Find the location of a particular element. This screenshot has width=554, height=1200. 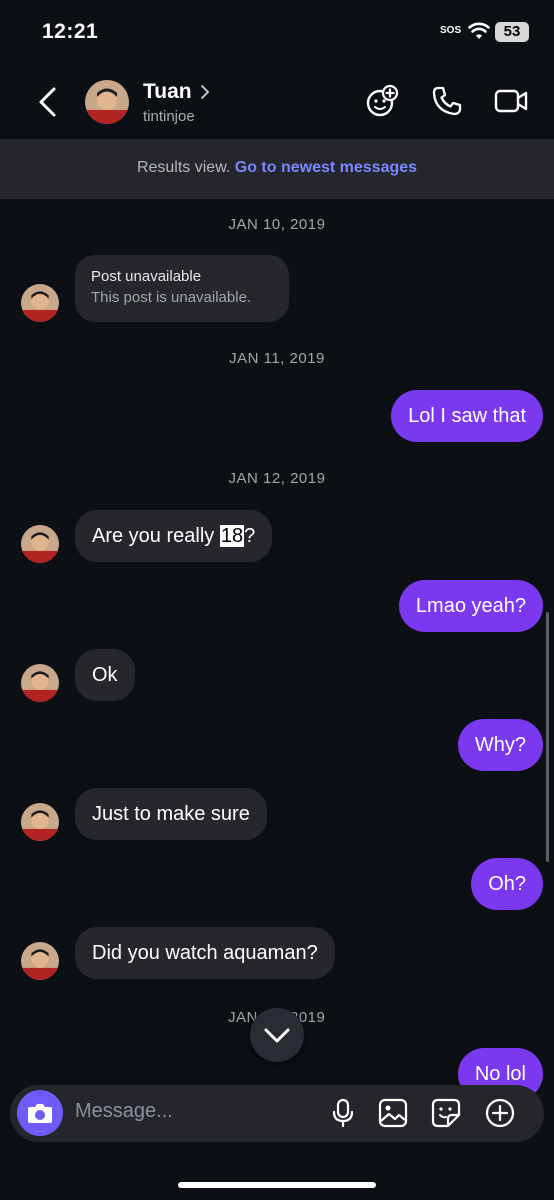

microphone-icon is located at coordinates (343, 1113).